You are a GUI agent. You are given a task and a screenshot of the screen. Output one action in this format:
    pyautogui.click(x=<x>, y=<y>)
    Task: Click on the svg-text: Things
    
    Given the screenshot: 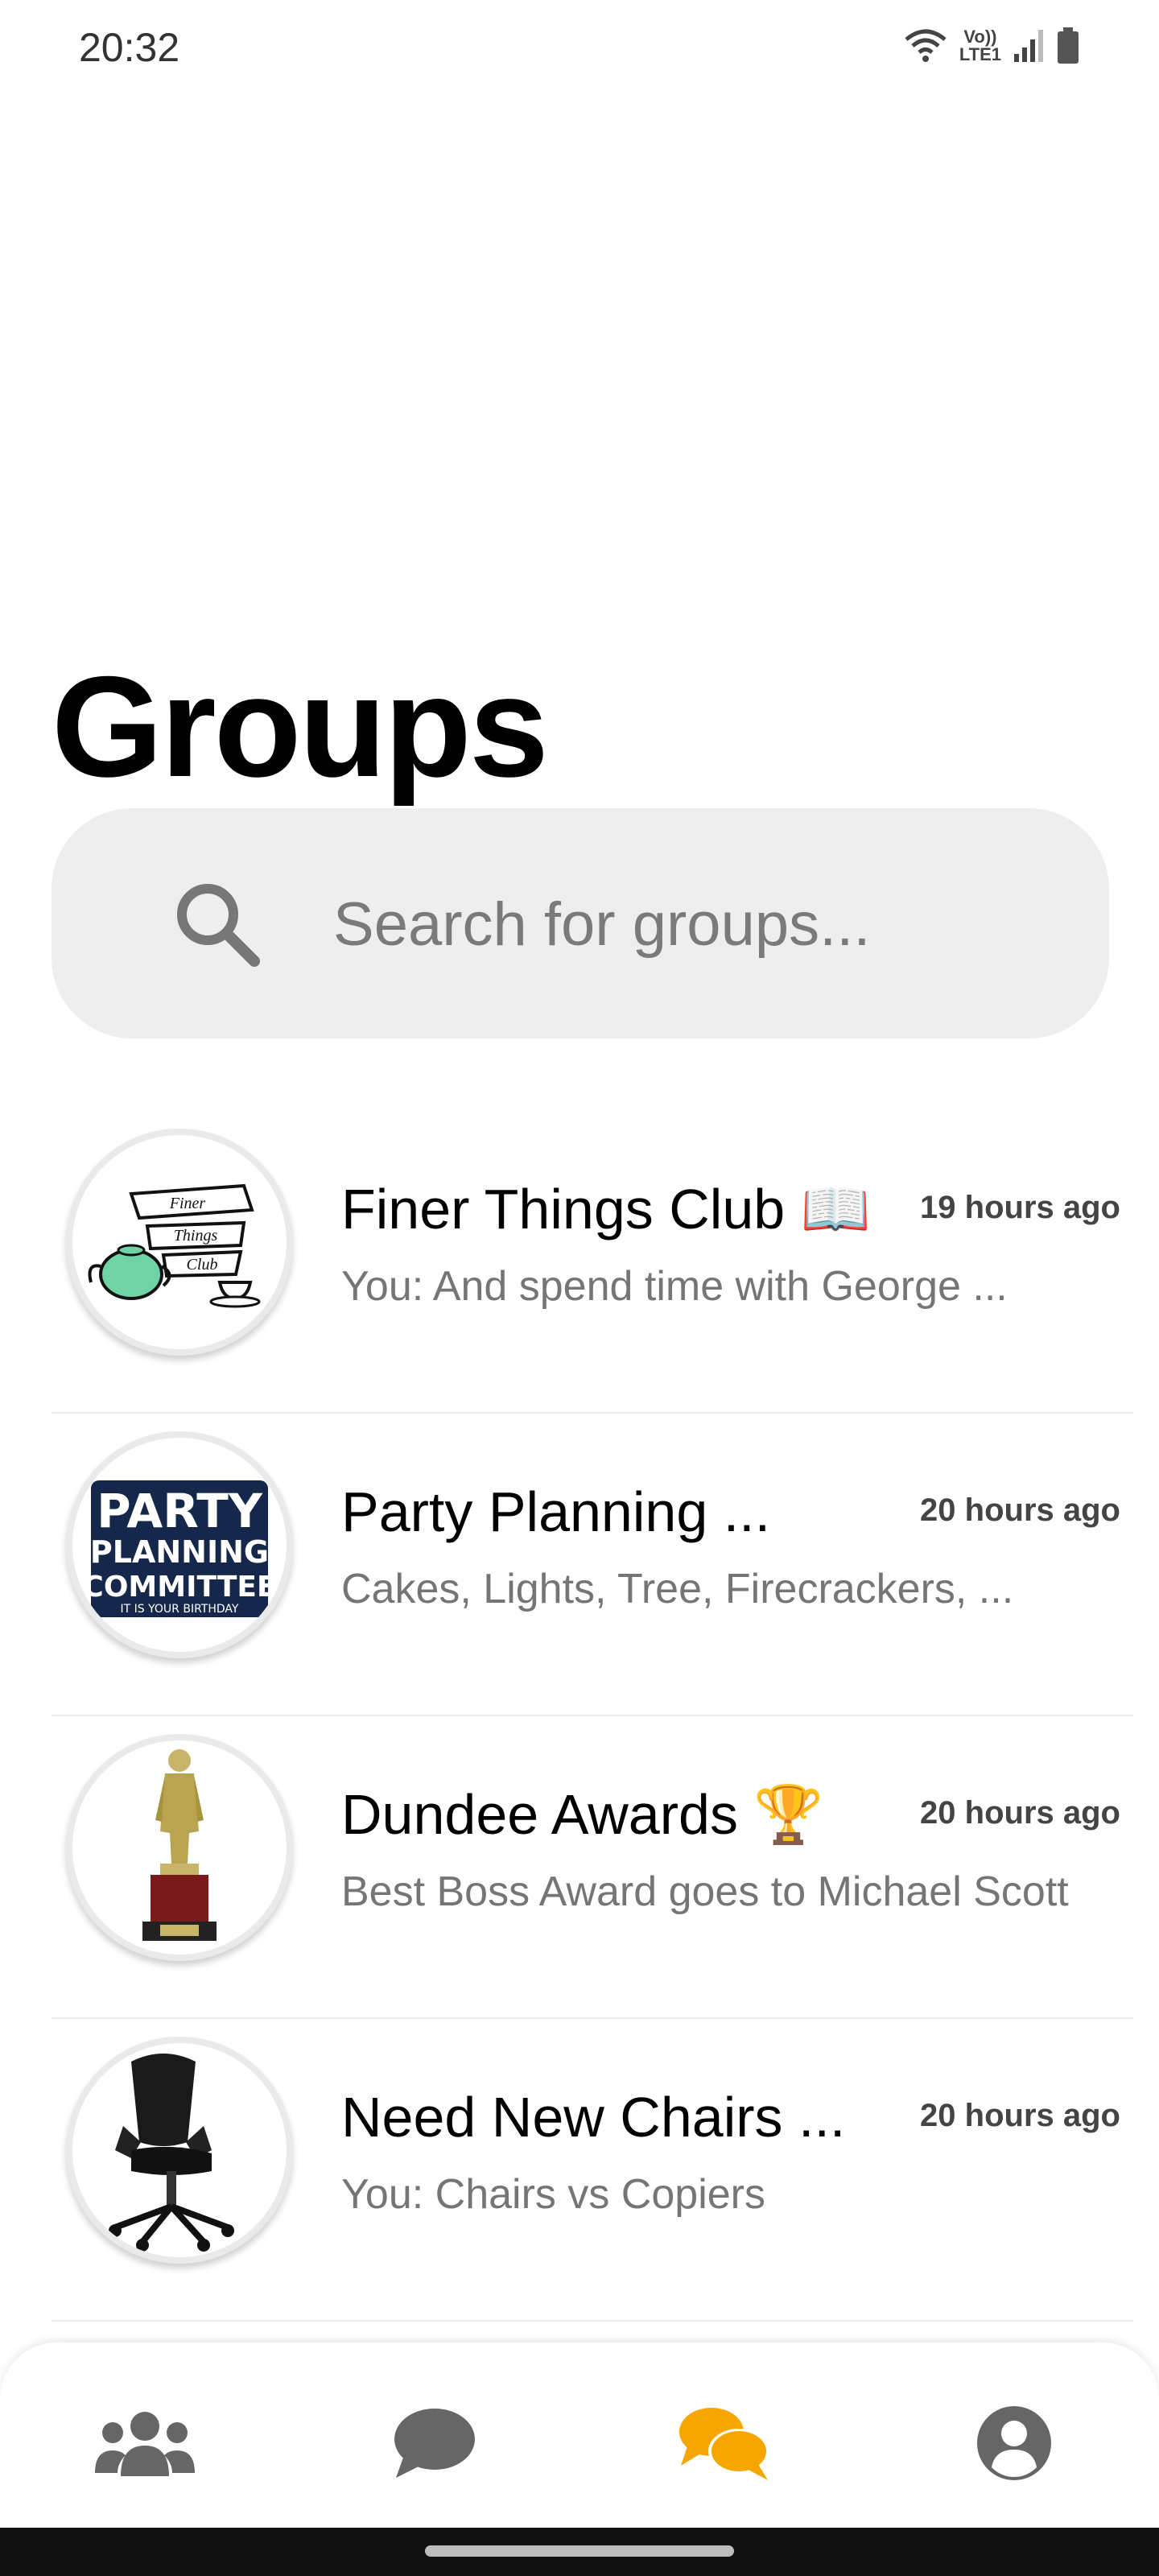 What is the action you would take?
    pyautogui.click(x=196, y=1236)
    